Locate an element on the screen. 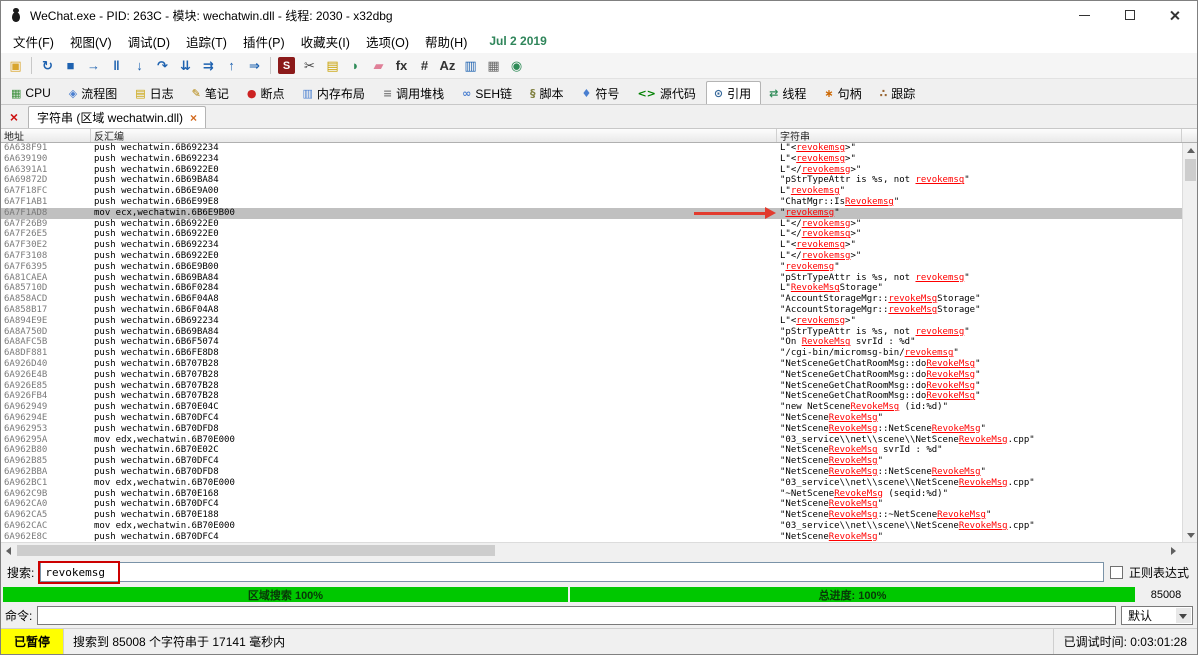 This screenshot has height=655, width=1198. search-input is located at coordinates (572, 572).